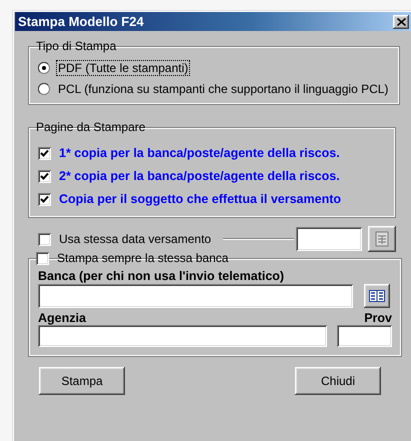  Describe the element at coordinates (76, 46) in the screenshot. I see `group-label: Tipo di Stampa` at that location.